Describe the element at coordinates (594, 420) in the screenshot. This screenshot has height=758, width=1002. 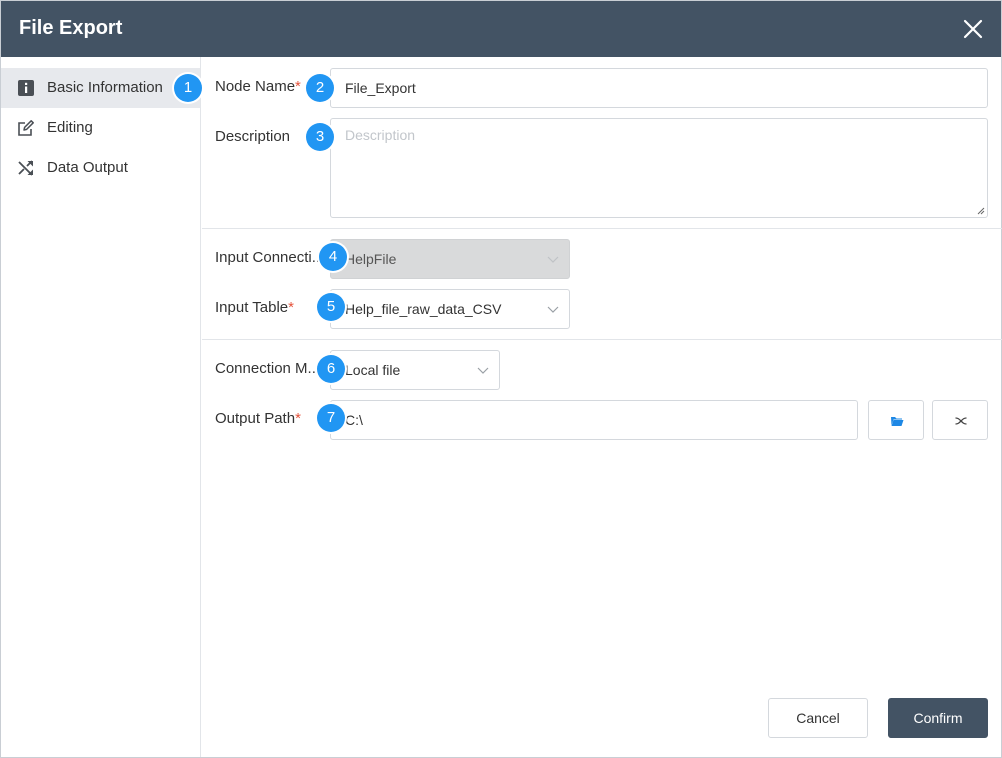
I see `output-path-input: C:\` at that location.